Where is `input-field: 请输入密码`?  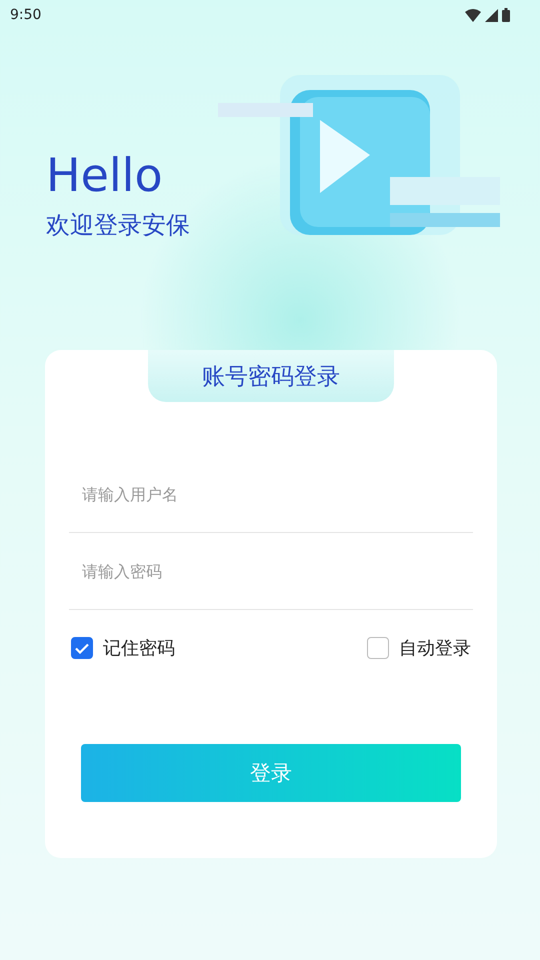 input-field: 请输入密码 is located at coordinates (271, 571).